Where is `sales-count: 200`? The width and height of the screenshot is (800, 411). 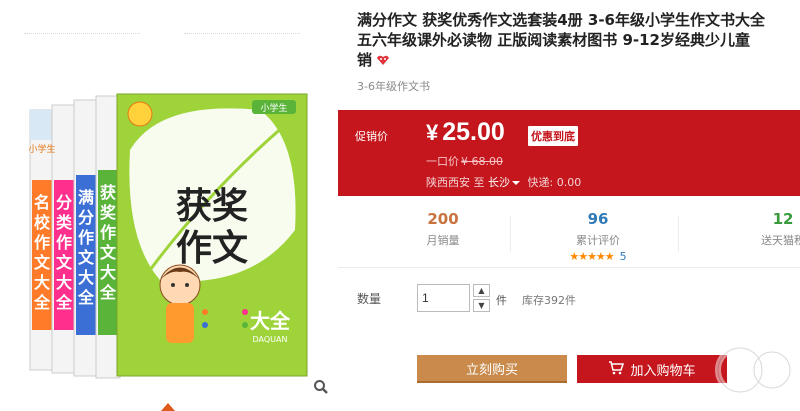 sales-count: 200 is located at coordinates (443, 219).